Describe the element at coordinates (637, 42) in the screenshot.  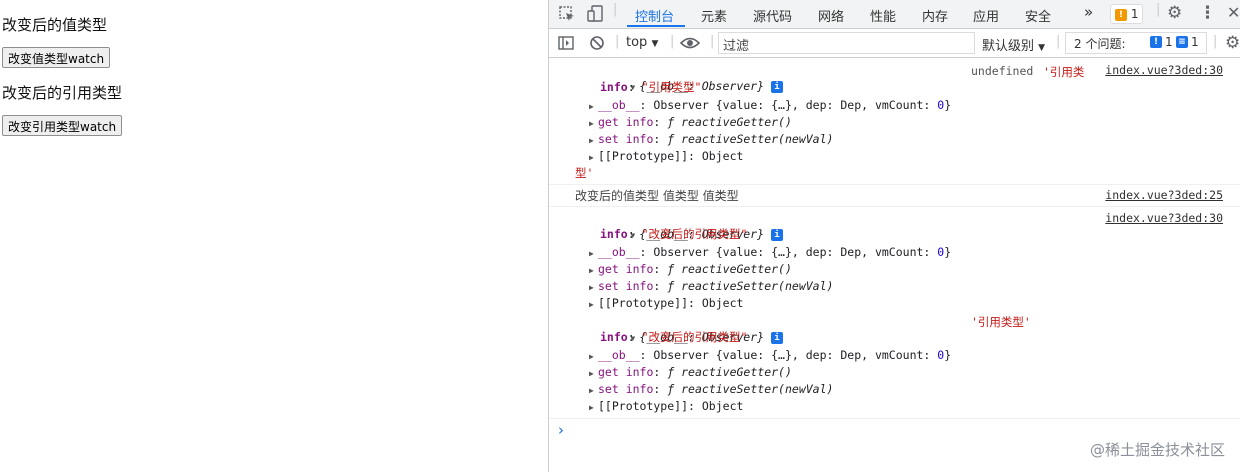
I see `context-label: top` at that location.